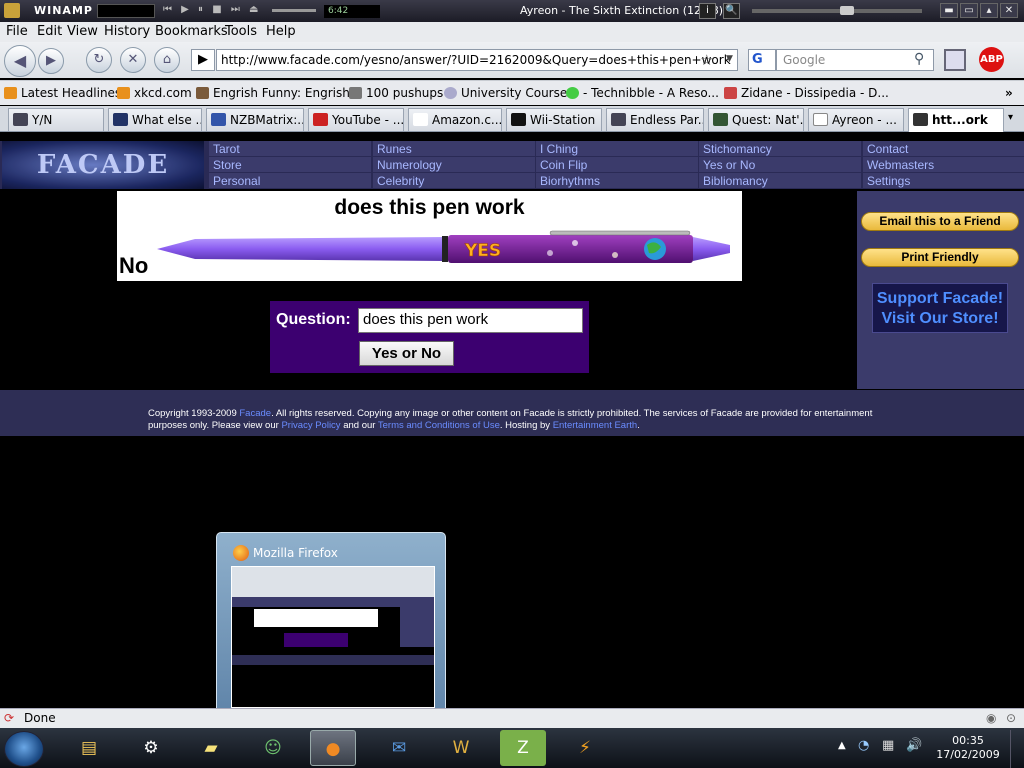 This screenshot has height=768, width=1024. Describe the element at coordinates (310, 425) in the screenshot. I see `privacy-policy-link: Privacy Policy` at that location.